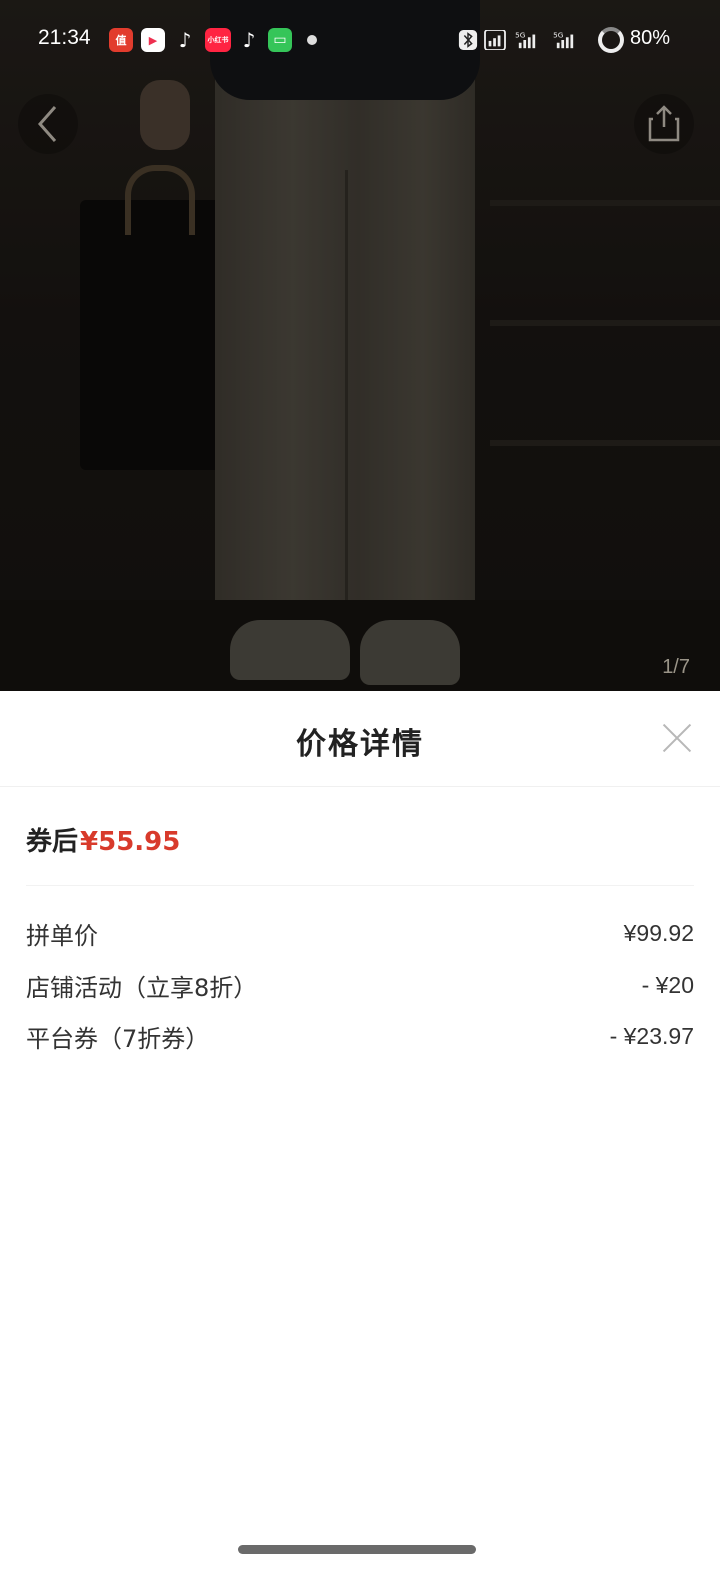 This screenshot has width=720, height=1584. I want to click on final-price-label: 券后, so click(52, 842).